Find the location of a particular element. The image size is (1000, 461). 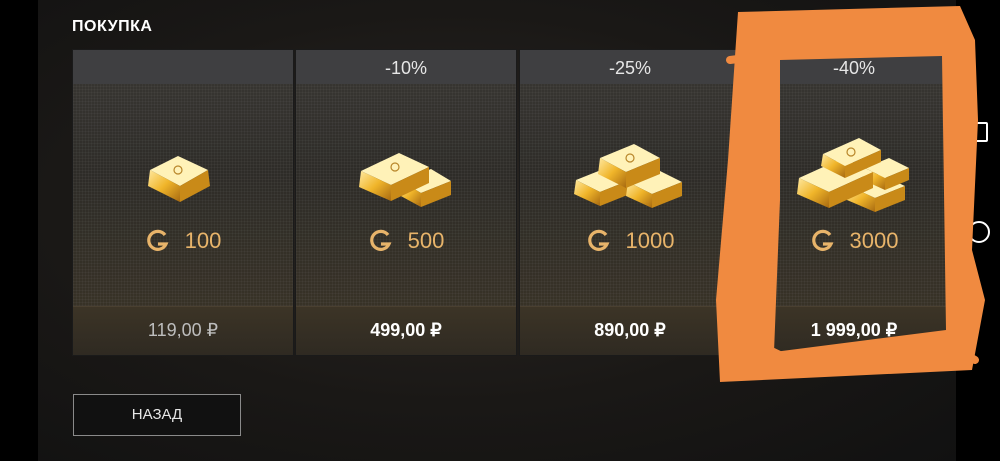

offer-card-1000: -25% 1000 890,00 ₽ is located at coordinates (630, 202).